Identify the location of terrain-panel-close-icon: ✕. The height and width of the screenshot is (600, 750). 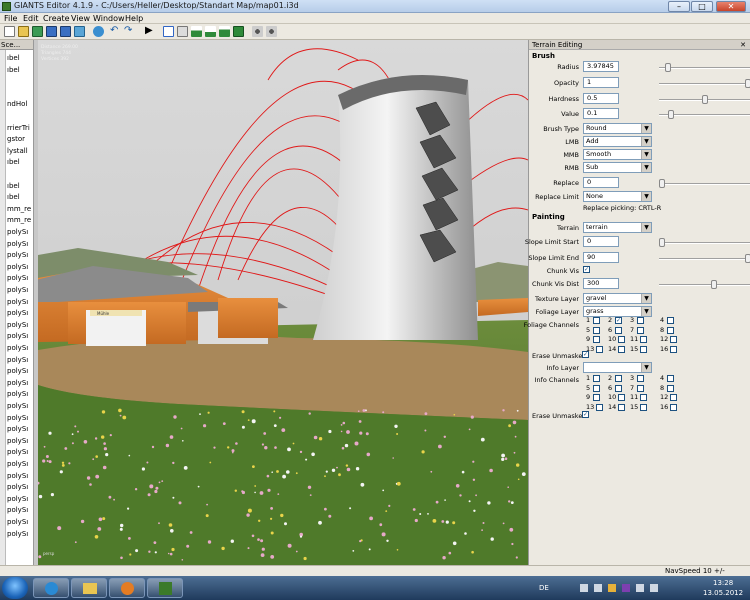
(743, 45).